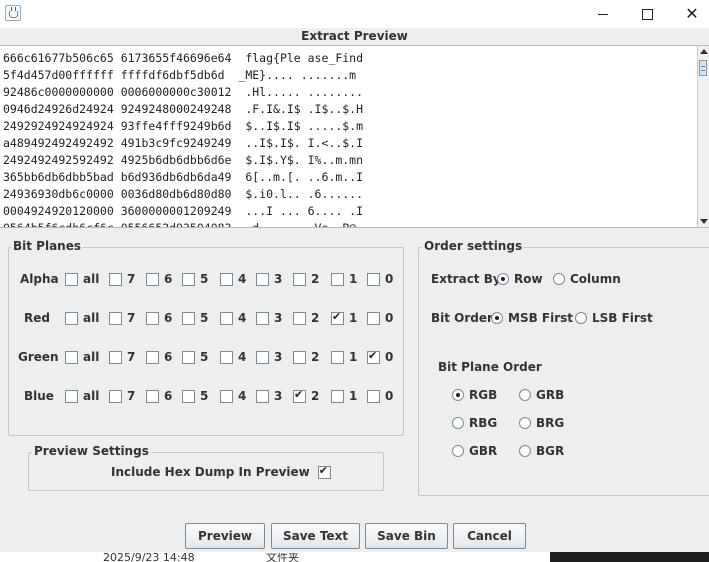 The width and height of the screenshot is (709, 562). What do you see at coordinates (71, 396) in the screenshot?
I see `blue-bit-all-checkbox` at bounding box center [71, 396].